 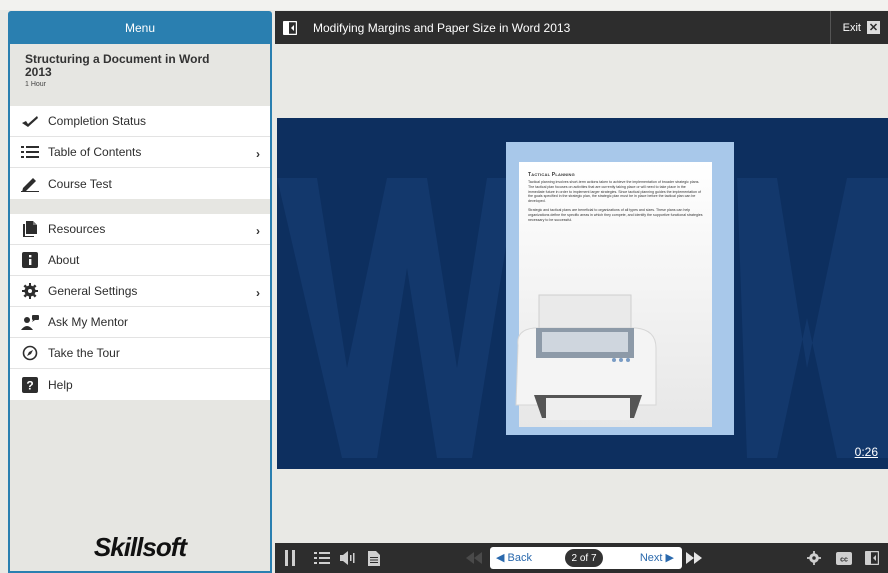 What do you see at coordinates (30, 184) in the screenshot?
I see `pencil-icon` at bounding box center [30, 184].